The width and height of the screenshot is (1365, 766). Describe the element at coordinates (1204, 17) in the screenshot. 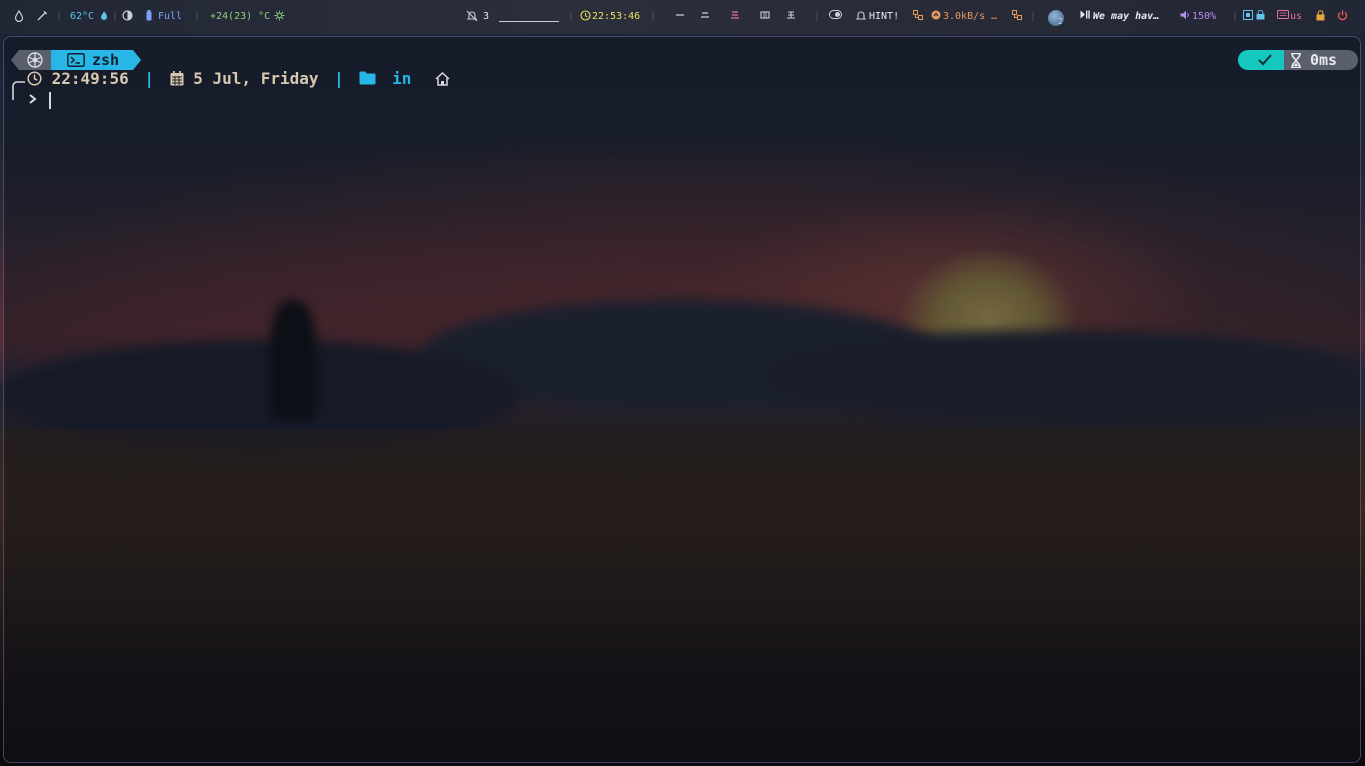

I see `volume-level: 150%` at that location.